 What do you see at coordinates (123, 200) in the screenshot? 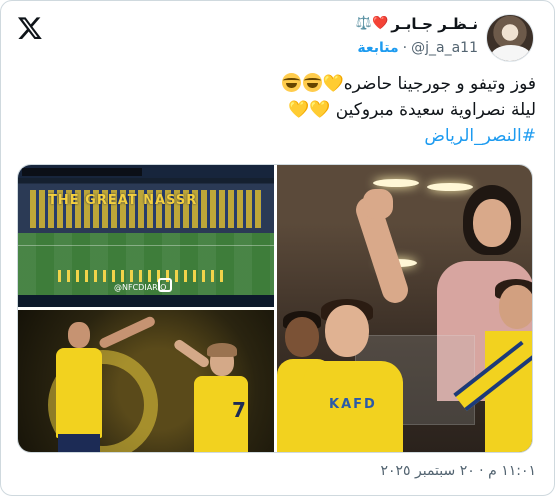
I see `tifo-text: THE GREAT NASSR` at bounding box center [123, 200].